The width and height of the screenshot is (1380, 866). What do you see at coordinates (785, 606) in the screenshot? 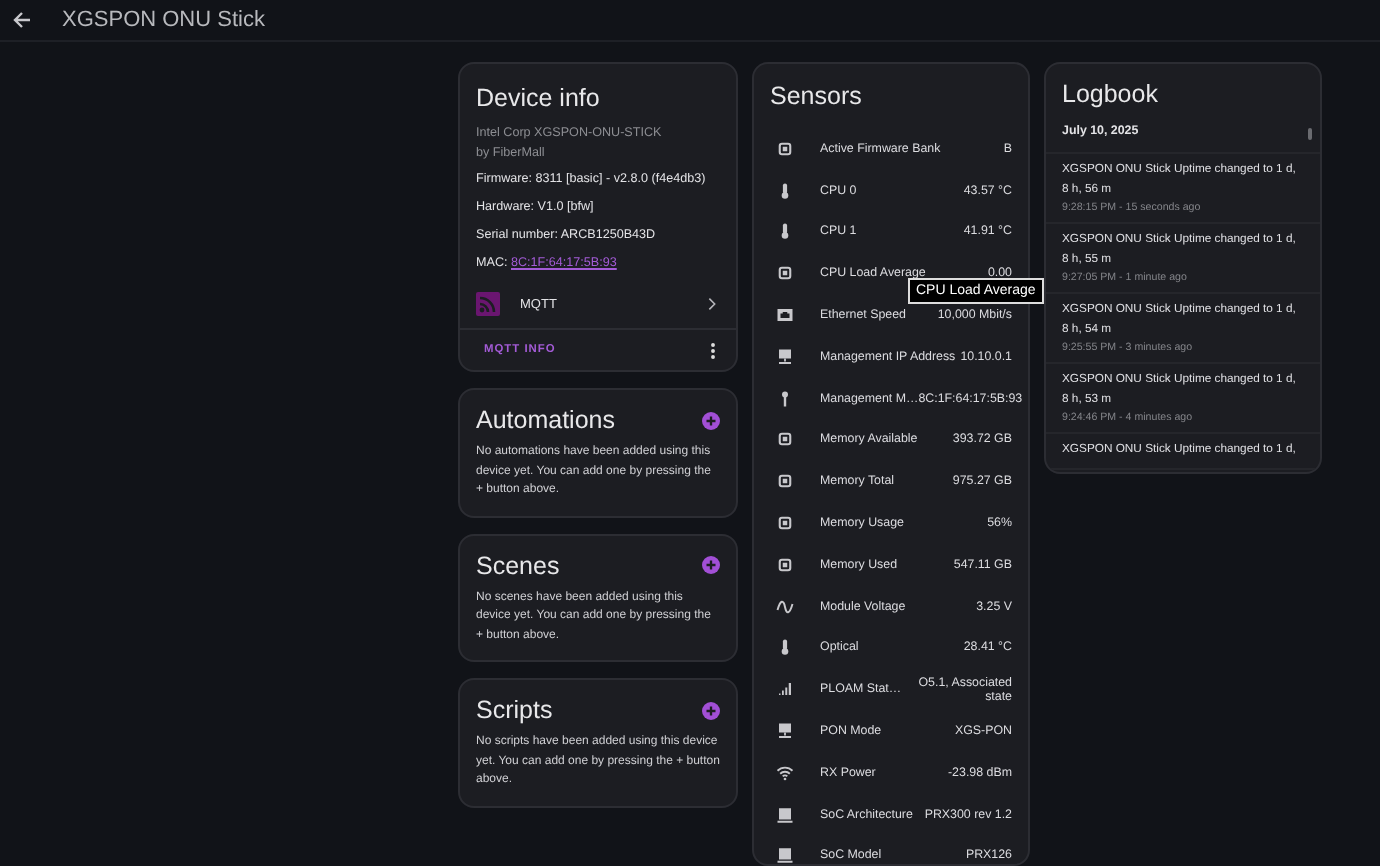
I see `sine-wave-icon` at bounding box center [785, 606].